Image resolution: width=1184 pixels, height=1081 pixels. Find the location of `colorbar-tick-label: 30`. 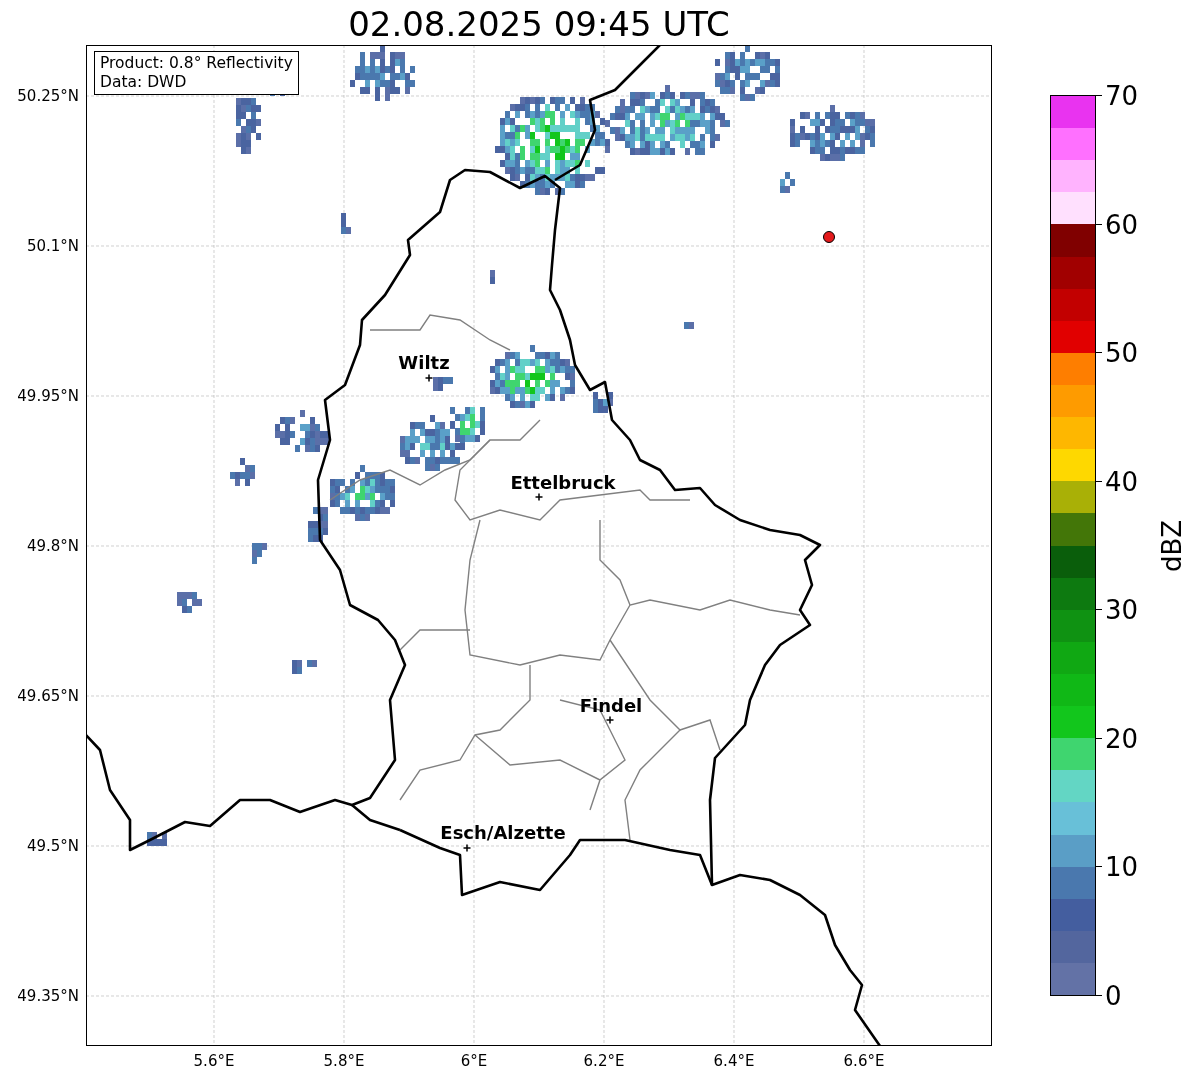

colorbar-tick-label: 30 is located at coordinates (1122, 610).